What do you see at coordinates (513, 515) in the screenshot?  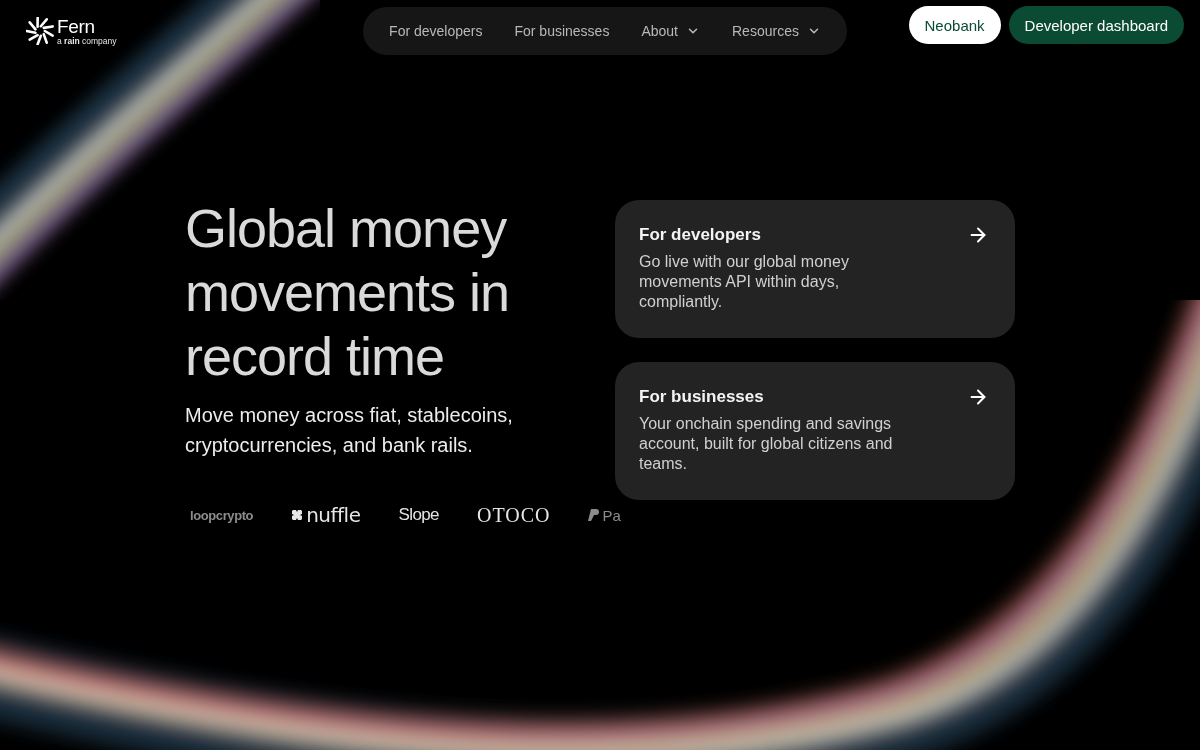 I see `partner-logo: OTOCO` at bounding box center [513, 515].